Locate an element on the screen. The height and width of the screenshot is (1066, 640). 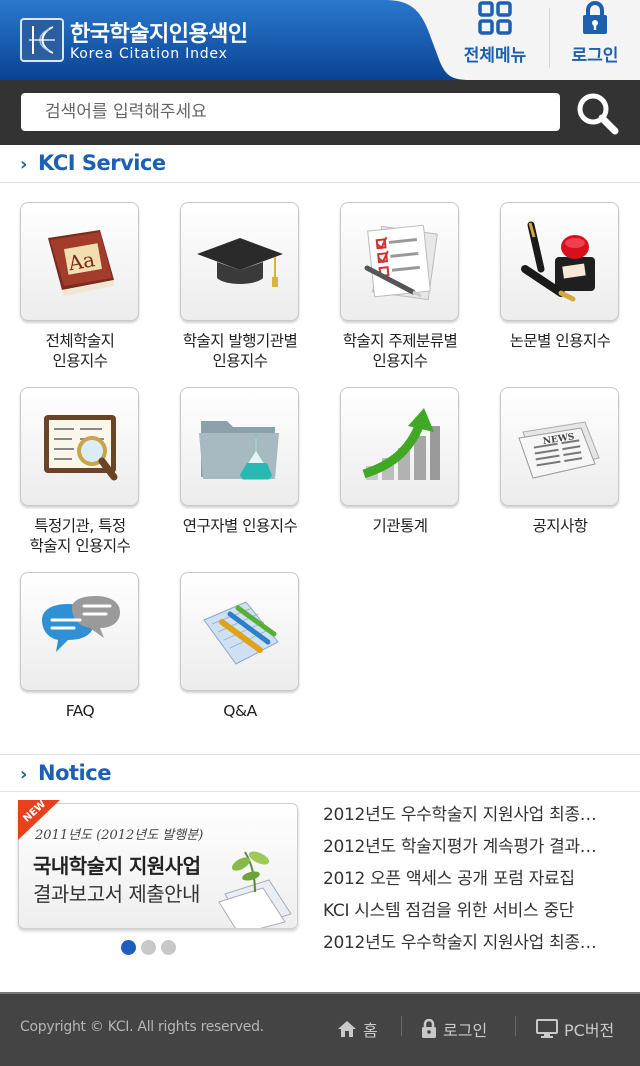
checklist-pen-icon is located at coordinates (401, 262).